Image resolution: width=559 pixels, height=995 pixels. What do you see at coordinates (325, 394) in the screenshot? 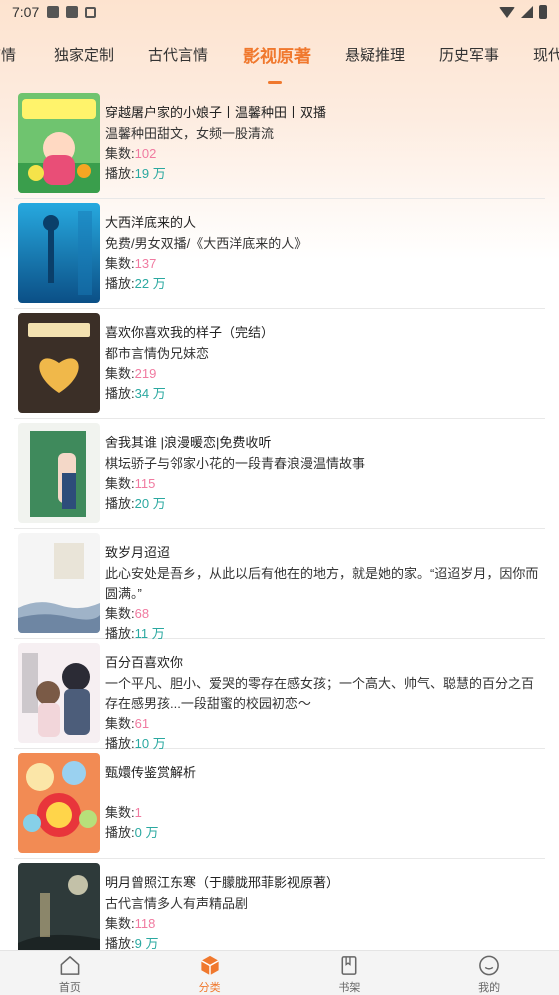
I see `plays-row: 播放:34 万` at bounding box center [325, 394].